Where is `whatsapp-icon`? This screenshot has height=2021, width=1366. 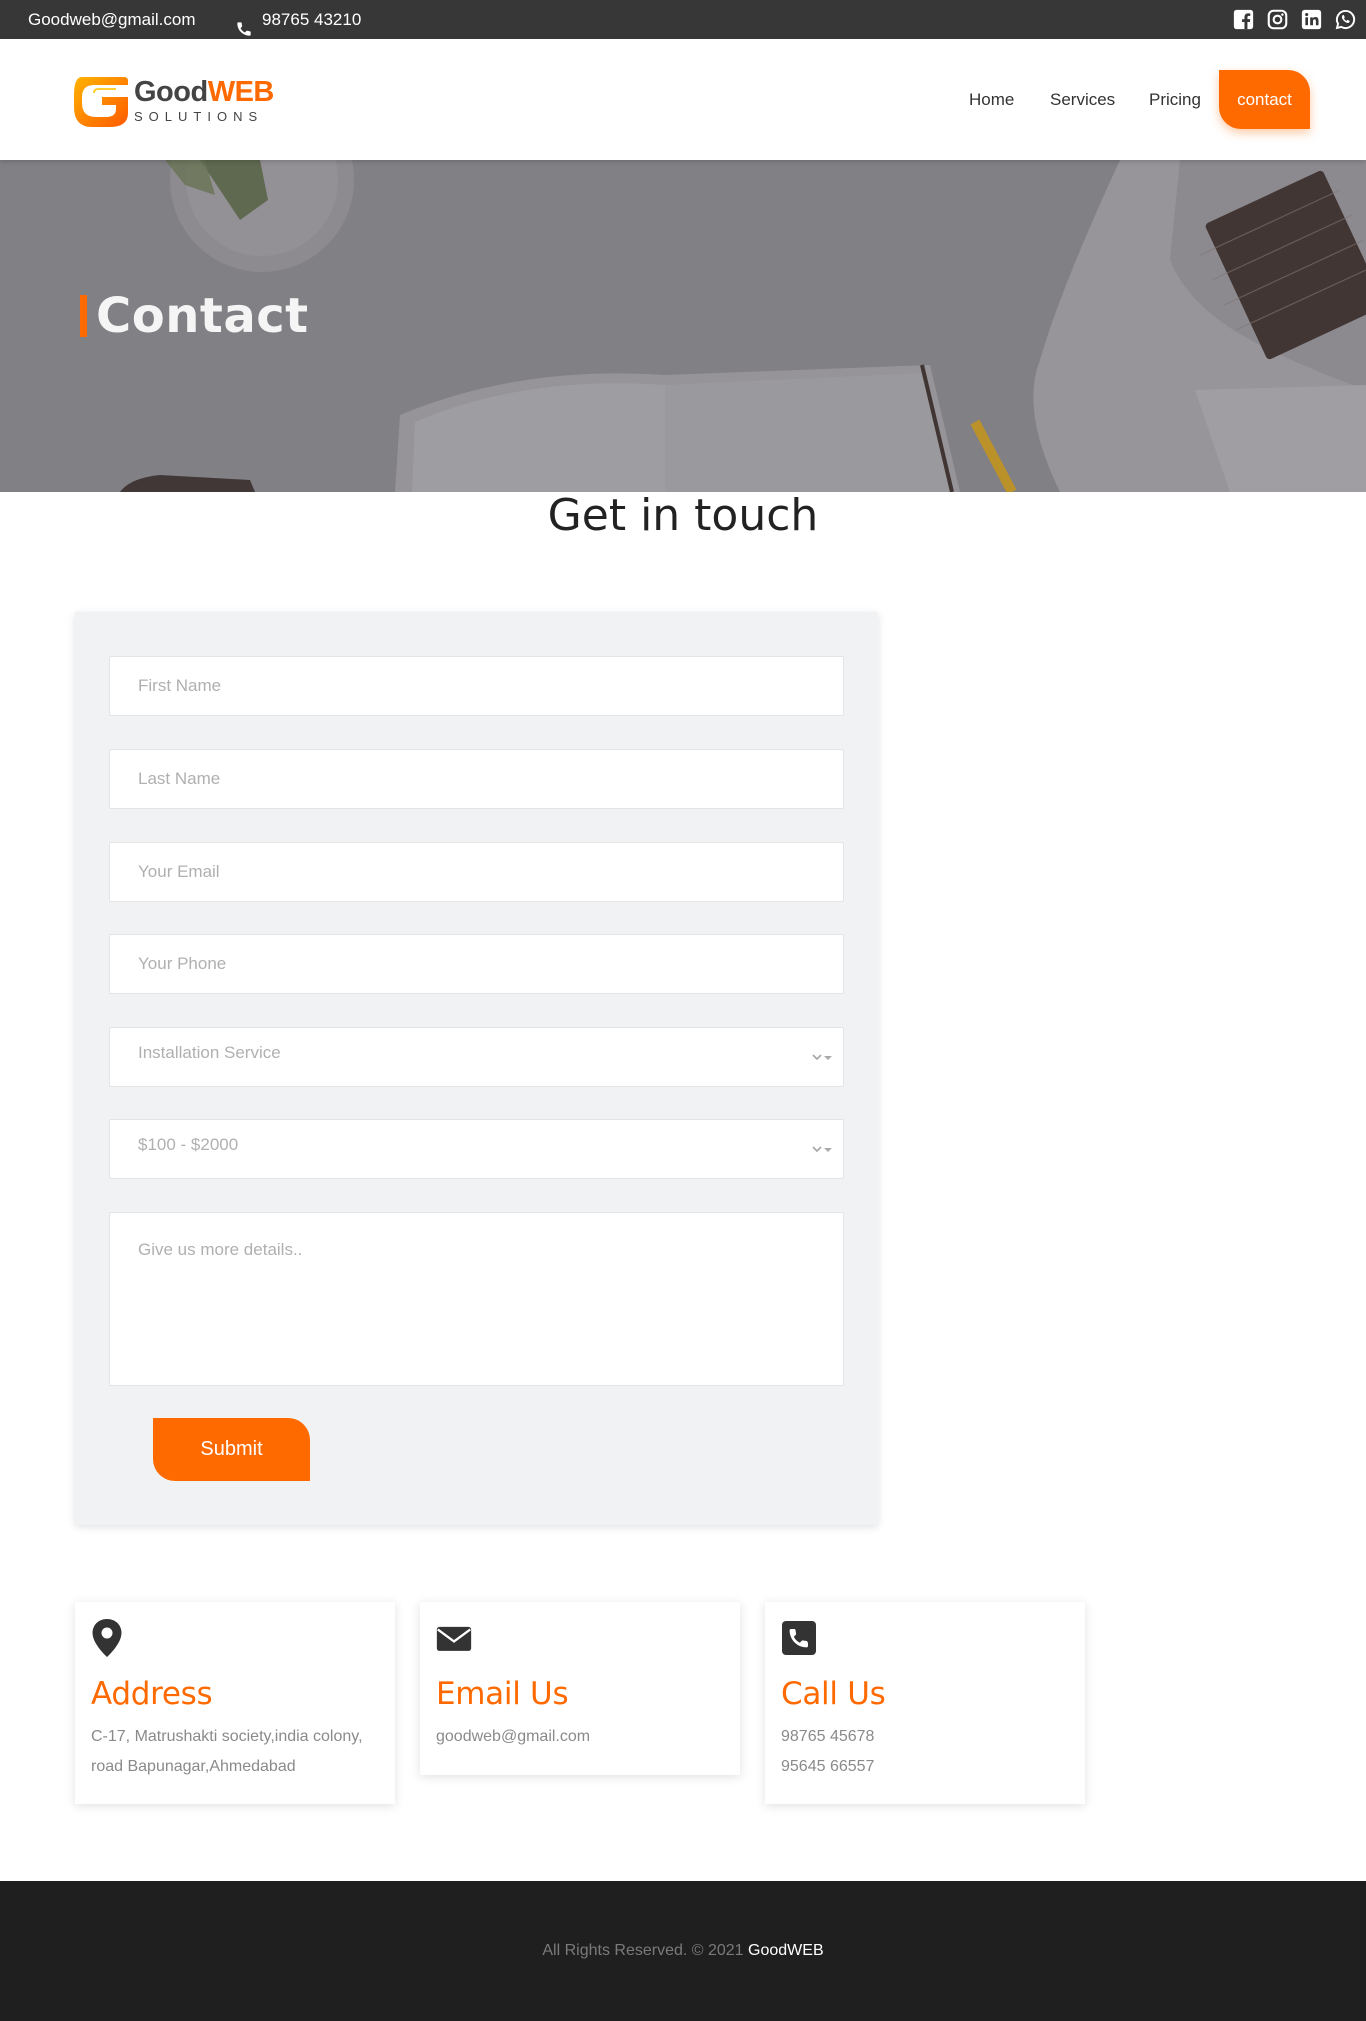 whatsapp-icon is located at coordinates (1345, 19).